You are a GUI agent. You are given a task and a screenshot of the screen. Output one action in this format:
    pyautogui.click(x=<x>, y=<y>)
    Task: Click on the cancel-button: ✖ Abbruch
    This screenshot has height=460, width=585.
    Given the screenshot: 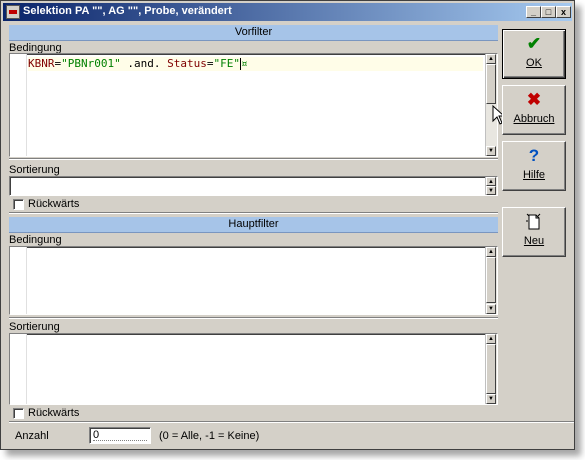 What is the action you would take?
    pyautogui.click(x=534, y=110)
    